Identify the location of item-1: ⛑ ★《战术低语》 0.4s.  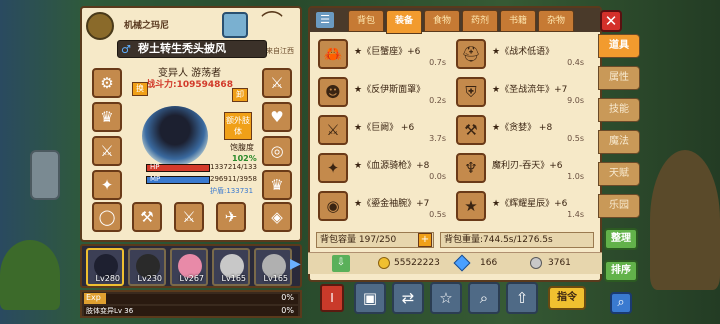
(524, 56).